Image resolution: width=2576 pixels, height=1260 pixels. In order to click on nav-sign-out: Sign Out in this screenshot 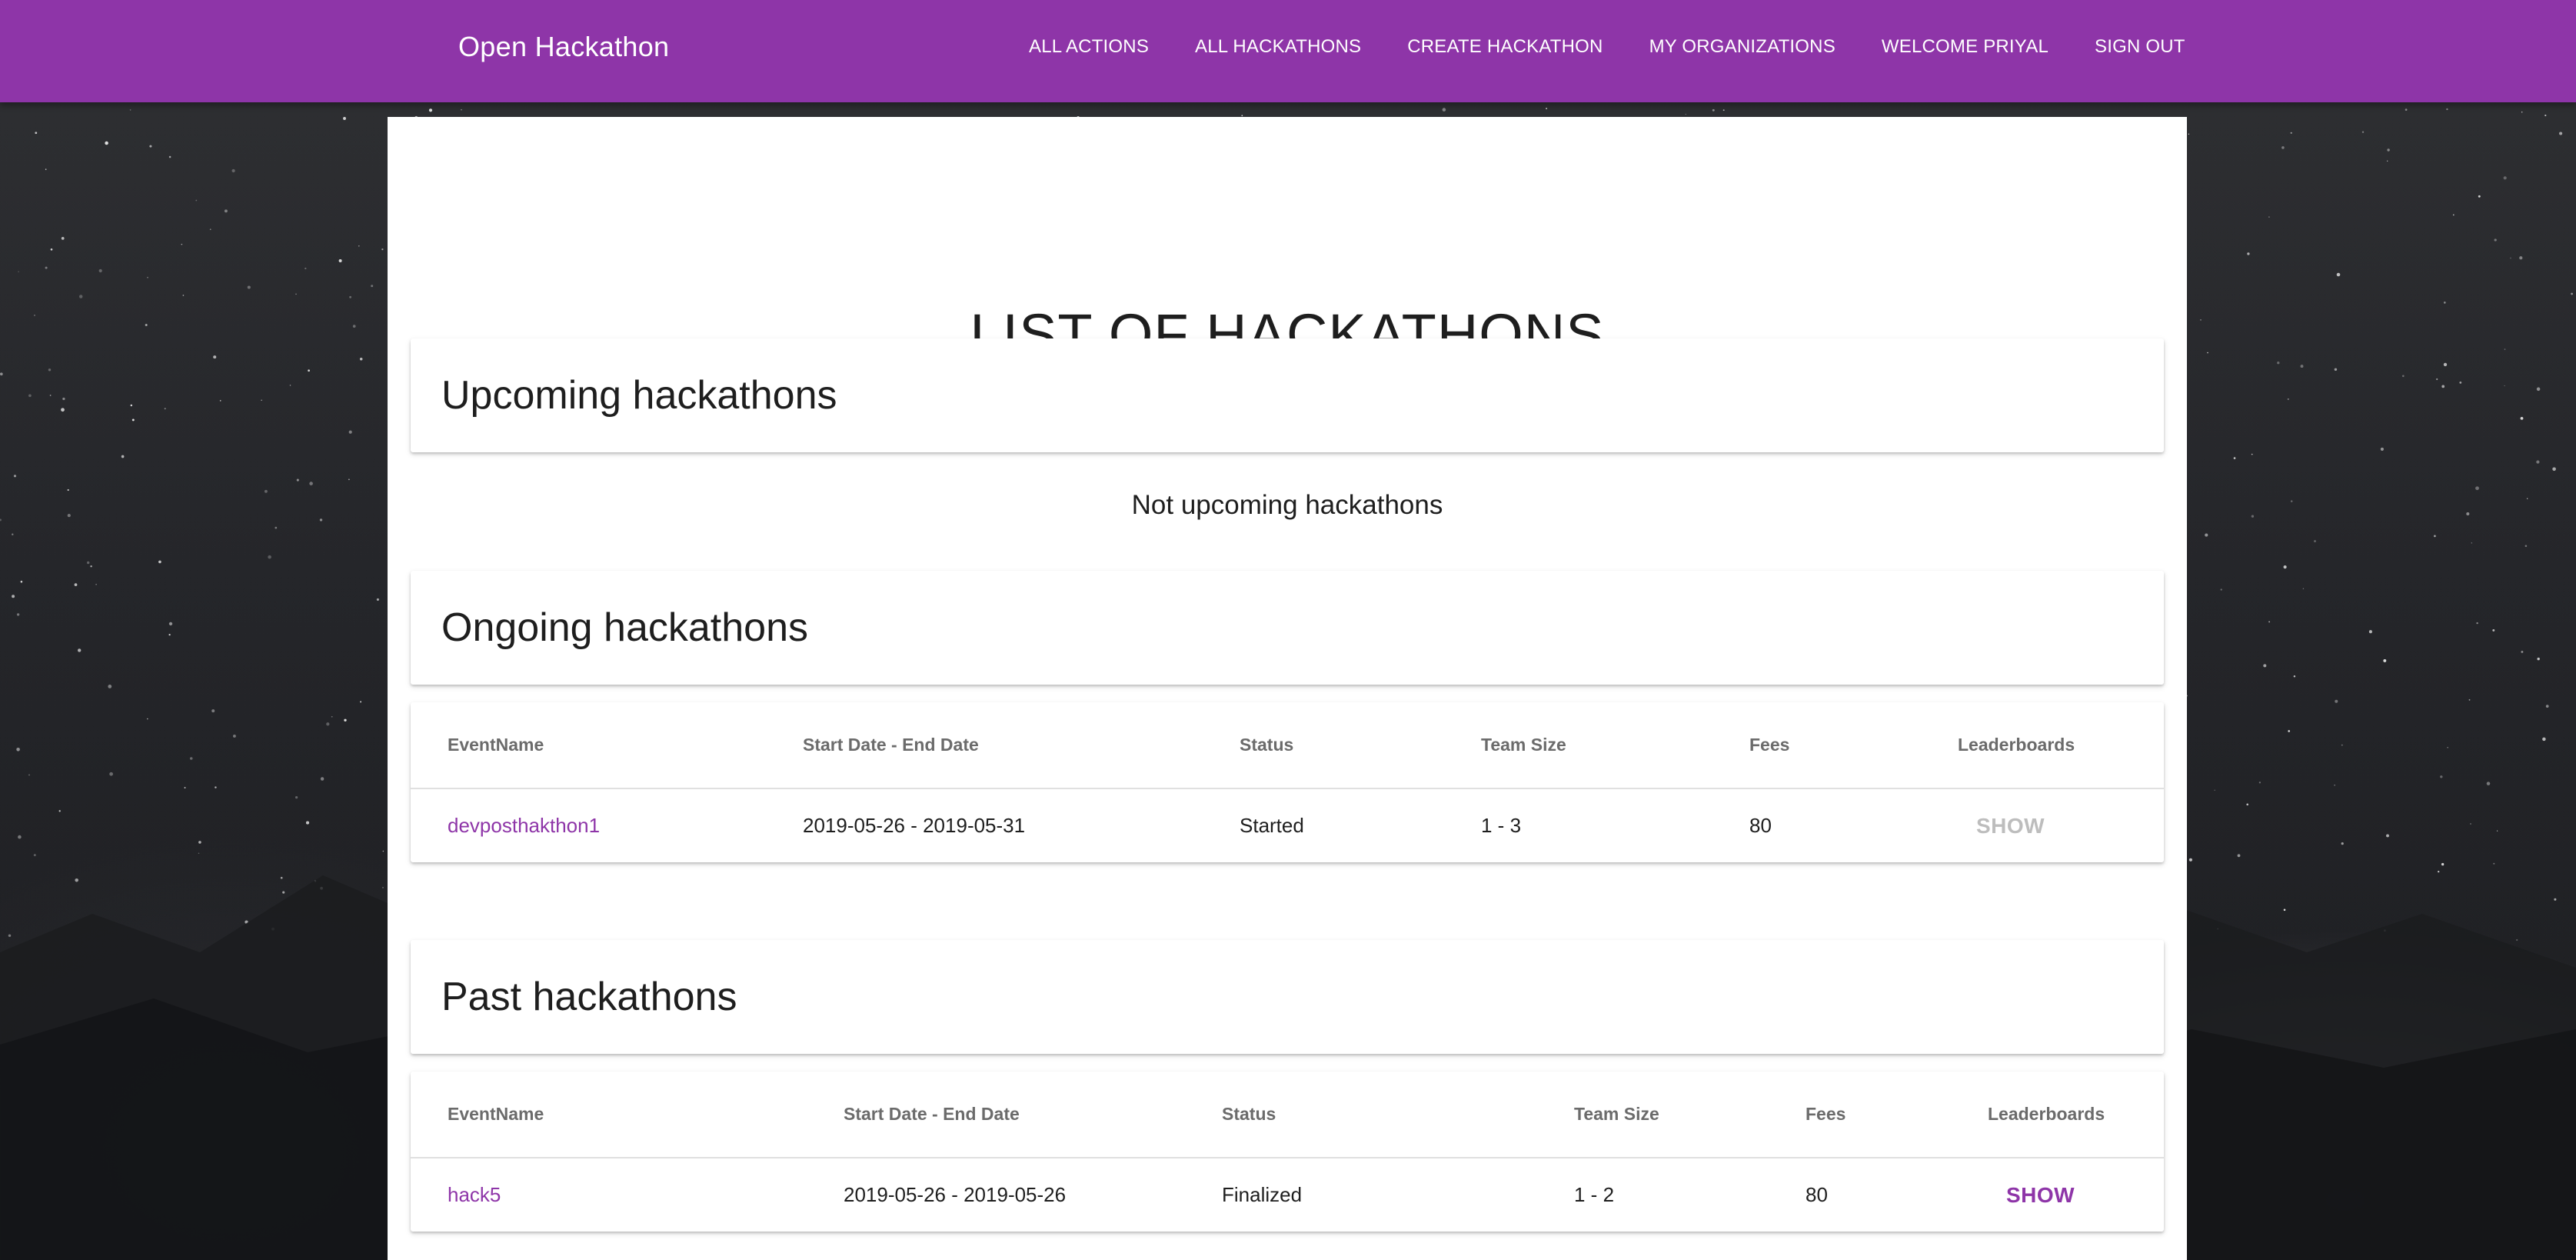, I will do `click(2140, 47)`.